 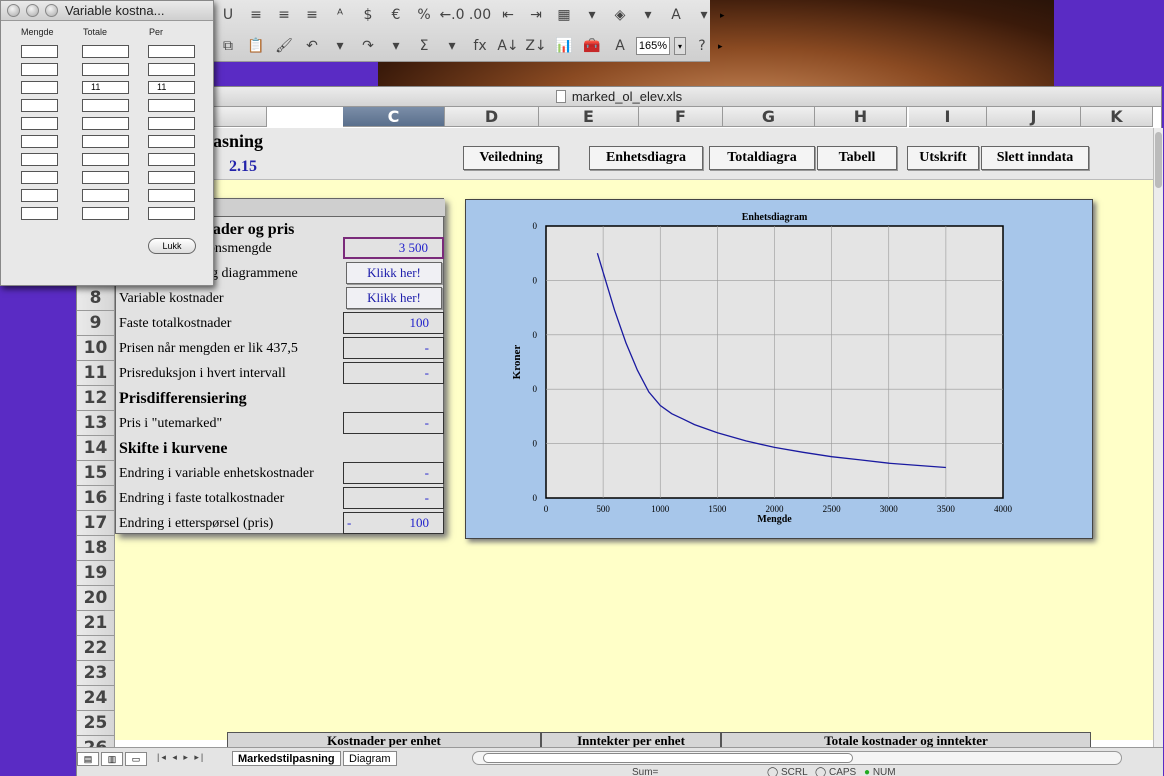 I want to click on row-header: 17, so click(x=96, y=523).